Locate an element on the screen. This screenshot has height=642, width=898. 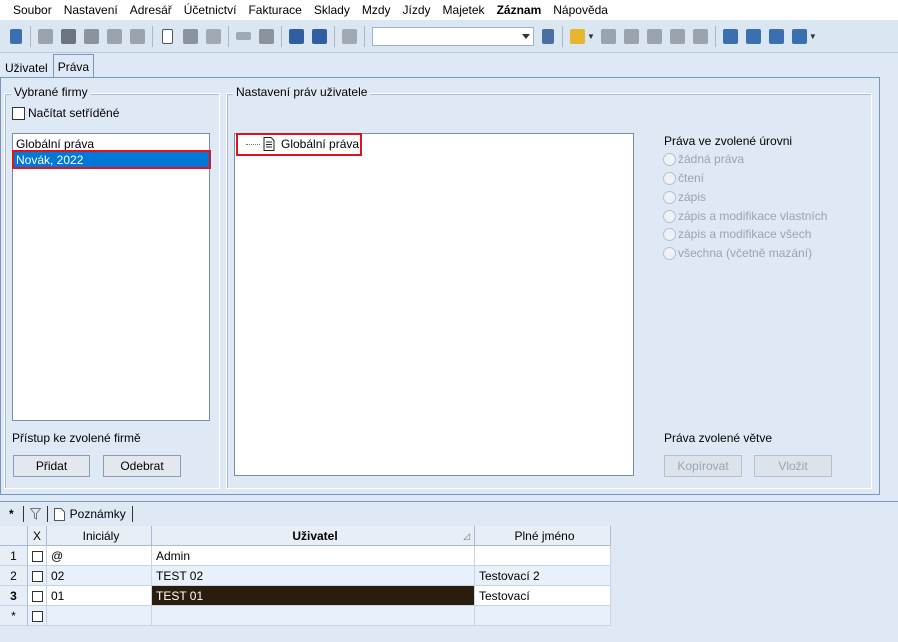
copy-record-icon is located at coordinates (45, 36).